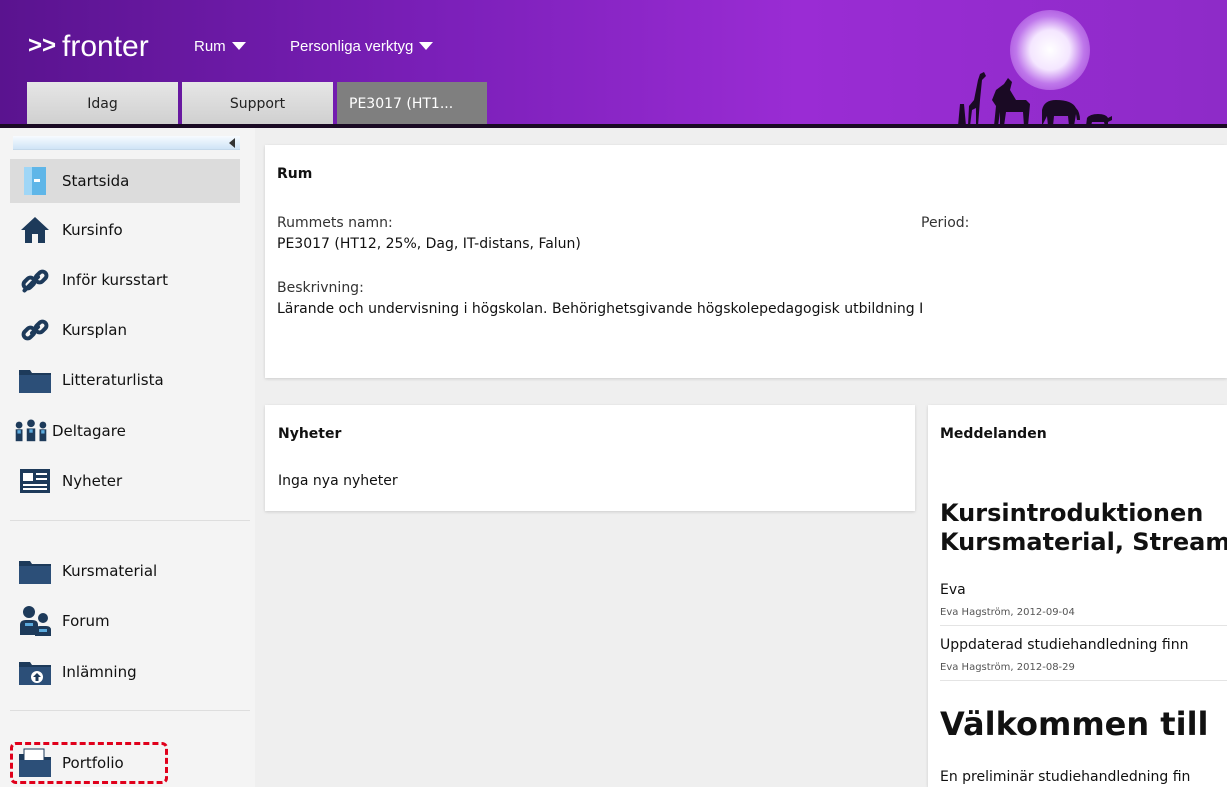  What do you see at coordinates (590, 458) in the screenshot?
I see `news-panel: Nyheter Inga nya nyheter` at bounding box center [590, 458].